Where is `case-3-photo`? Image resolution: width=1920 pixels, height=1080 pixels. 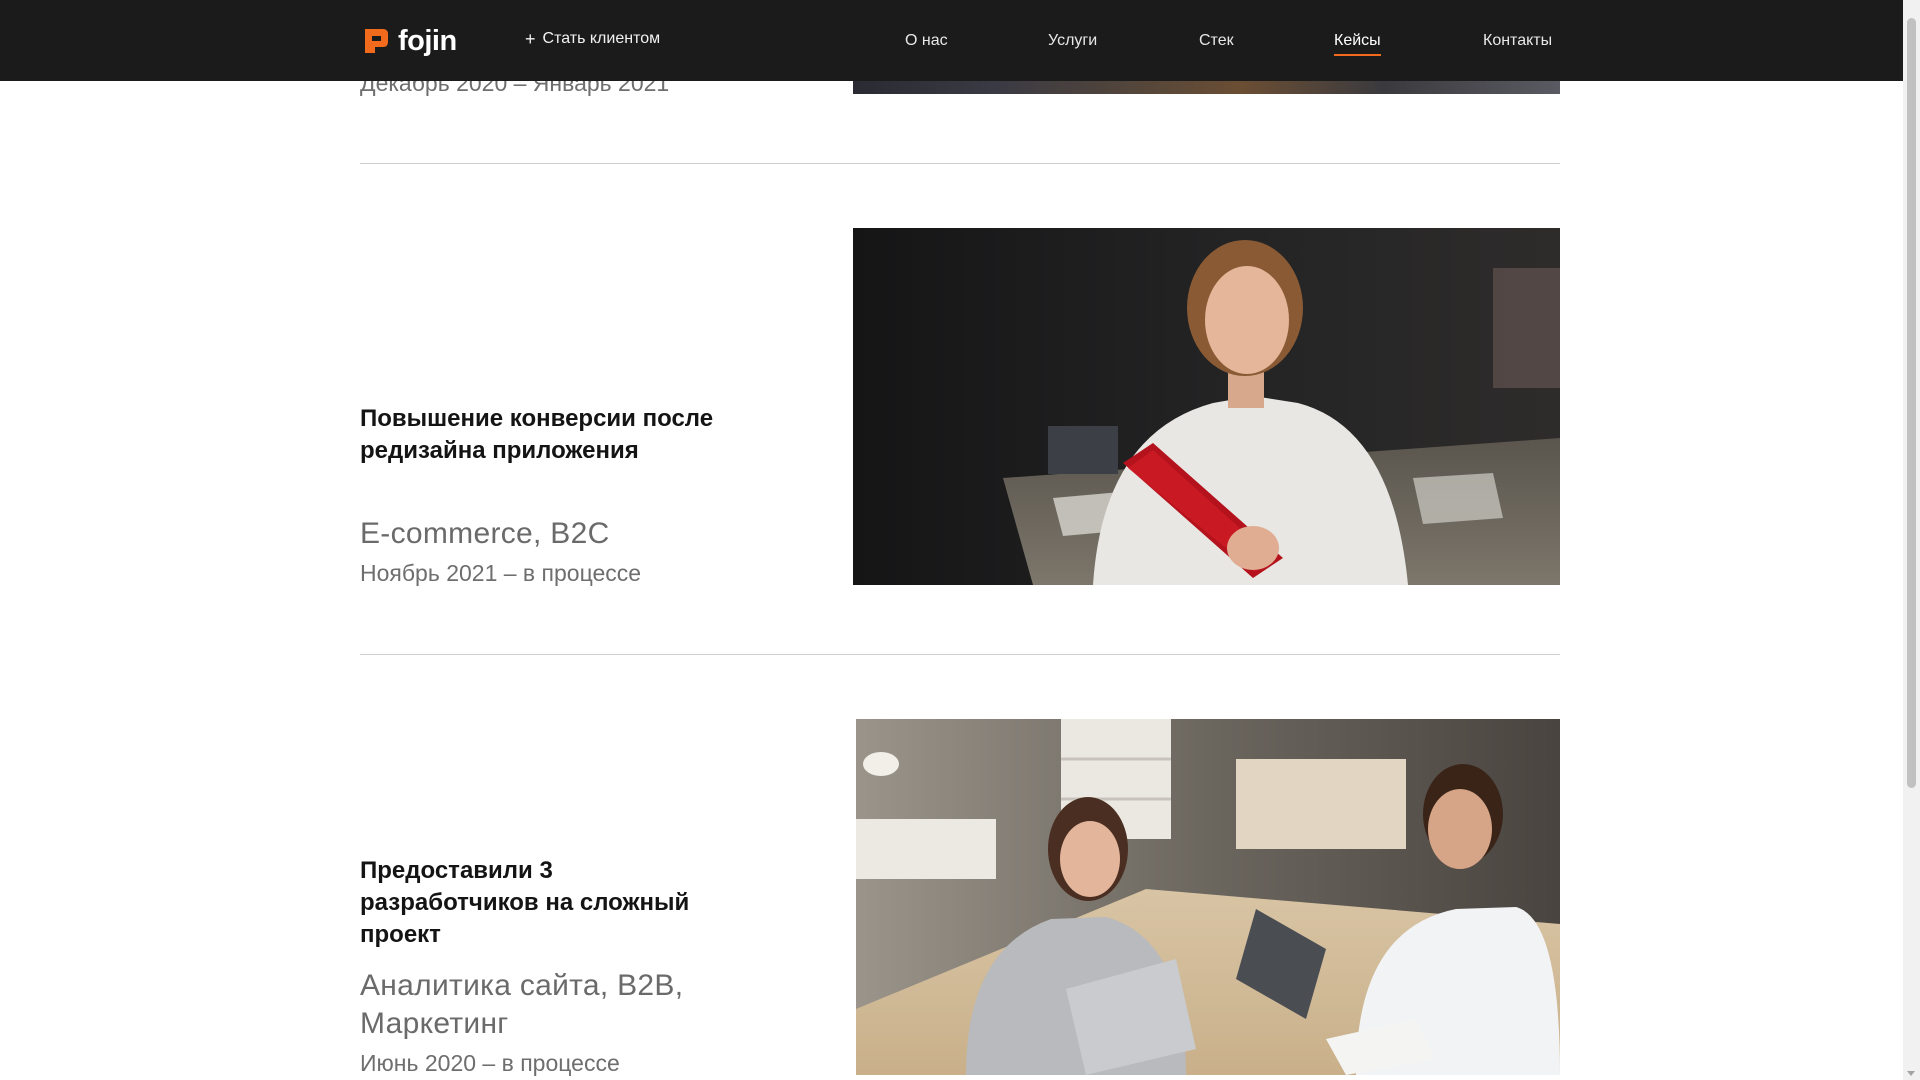 case-3-photo is located at coordinates (1208, 897).